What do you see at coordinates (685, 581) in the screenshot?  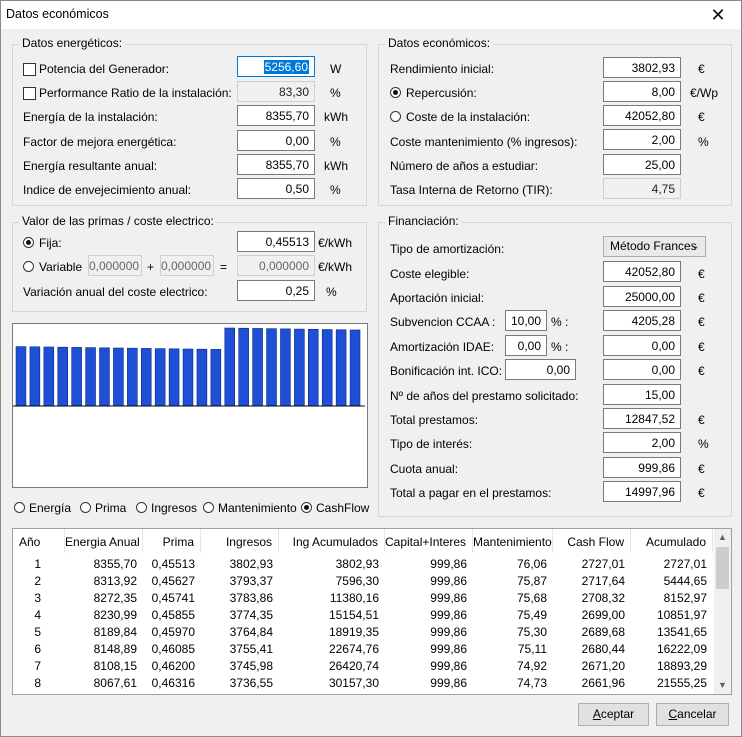 I see `table-cell: 5444,65` at bounding box center [685, 581].